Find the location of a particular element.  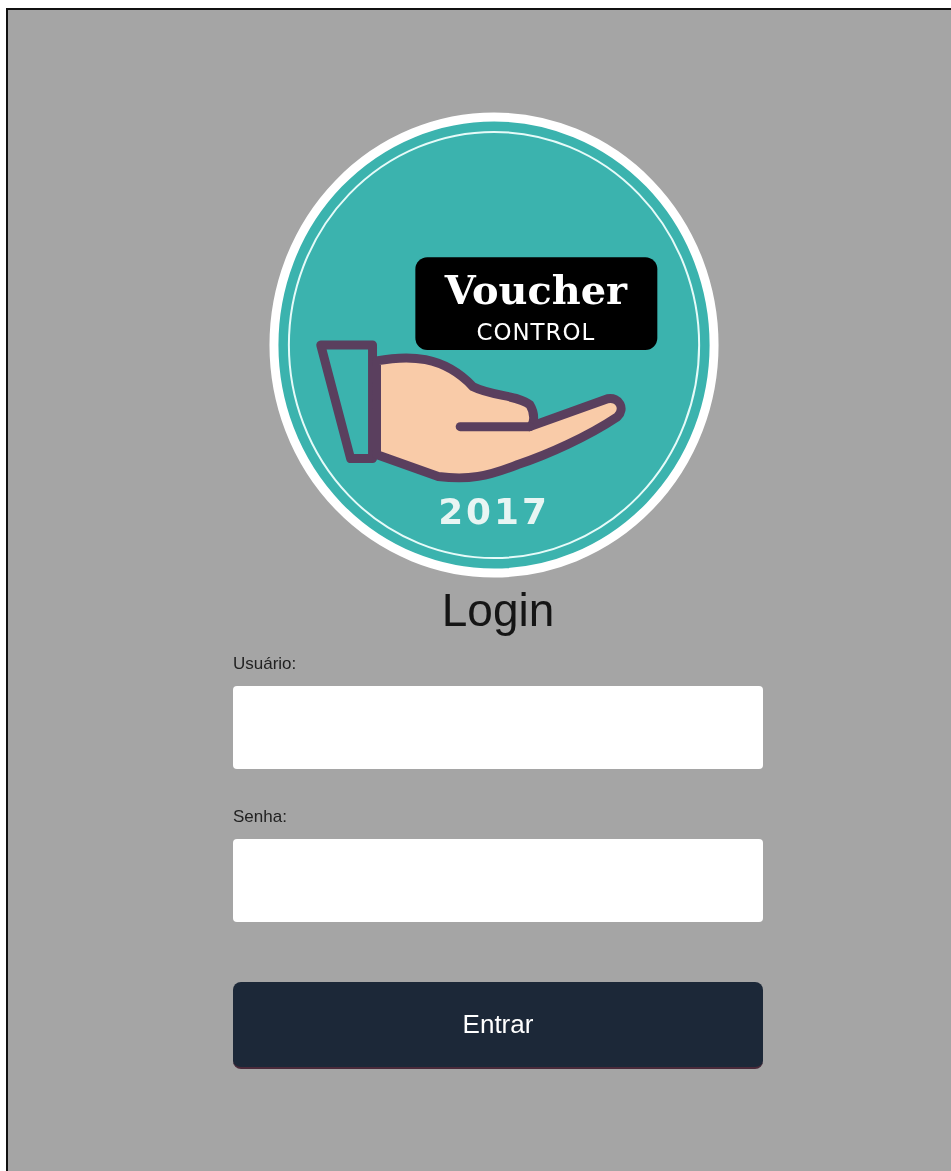

field-label: Usuário: is located at coordinates (265, 664).